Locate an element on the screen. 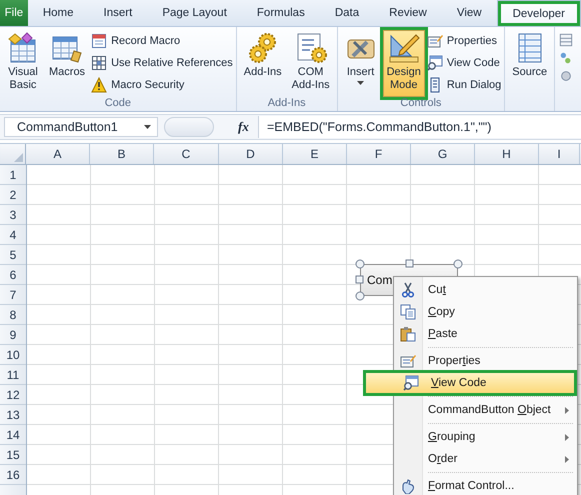  row-header: 10 is located at coordinates (13, 355).